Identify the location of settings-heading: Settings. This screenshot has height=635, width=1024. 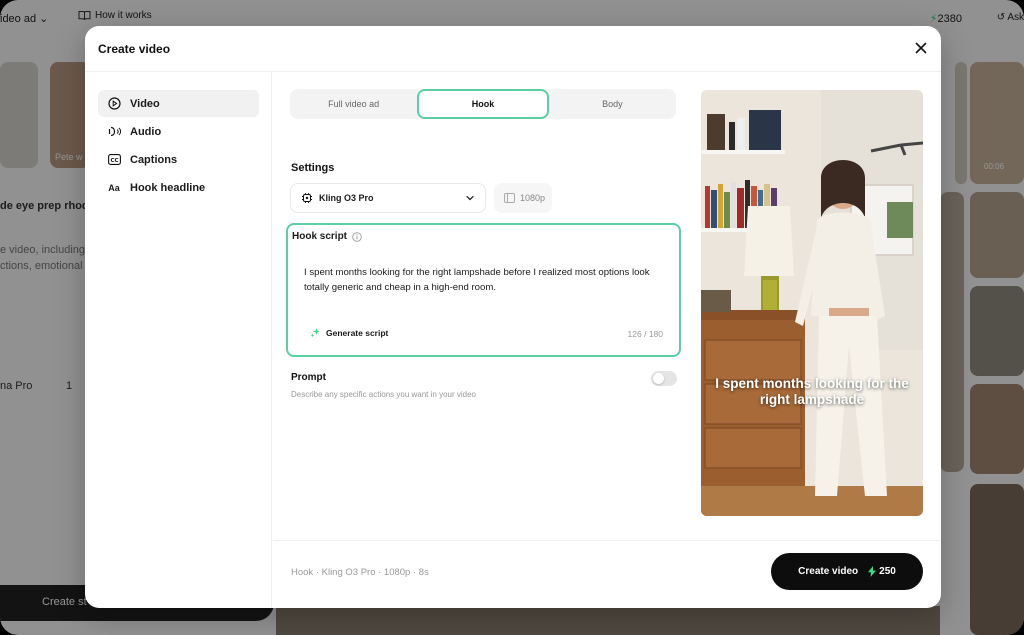
(313, 168).